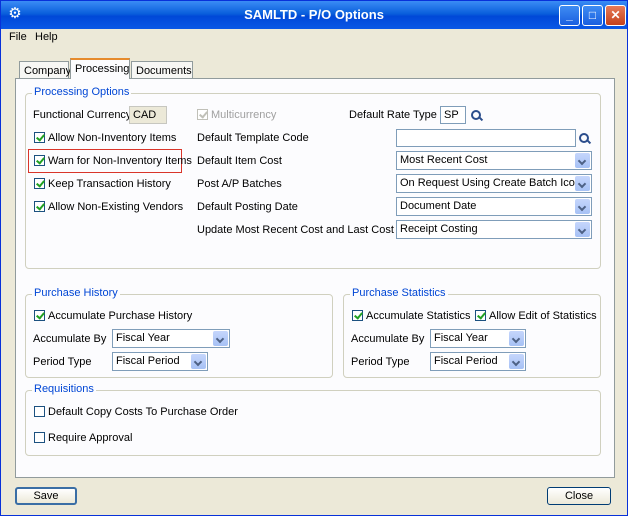 This screenshot has height=516, width=628. What do you see at coordinates (202, 114) in the screenshot?
I see `multicurrency-checkbox` at bounding box center [202, 114].